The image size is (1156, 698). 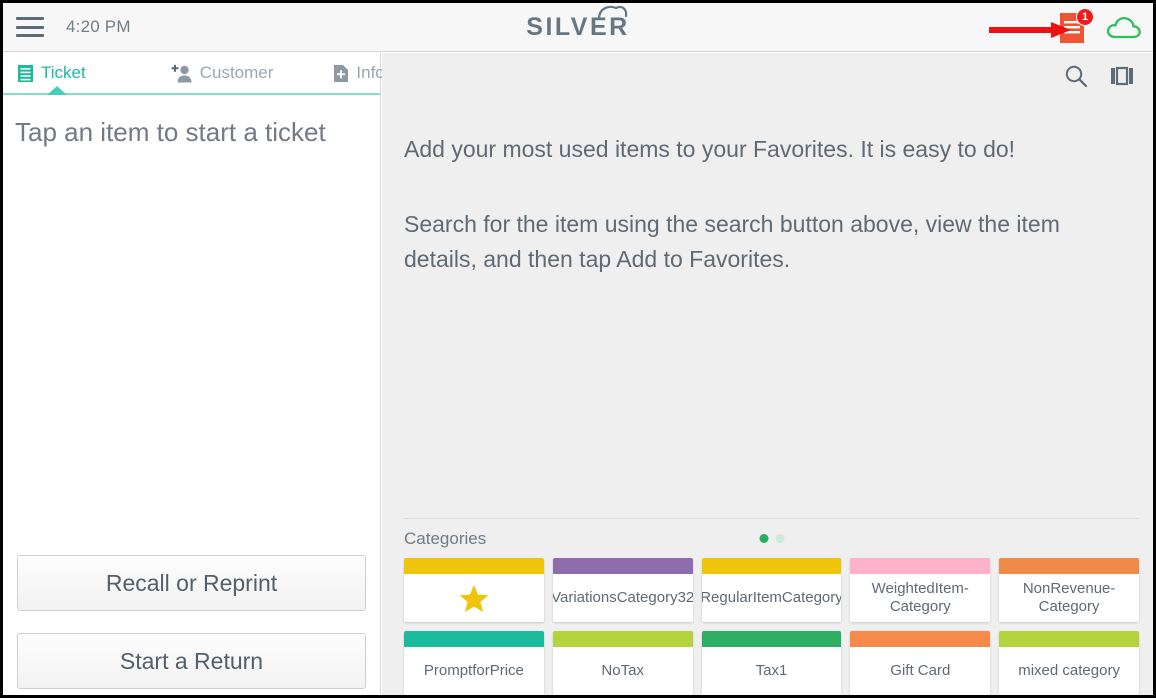 I want to click on page-dot-inactive, so click(x=779, y=538).